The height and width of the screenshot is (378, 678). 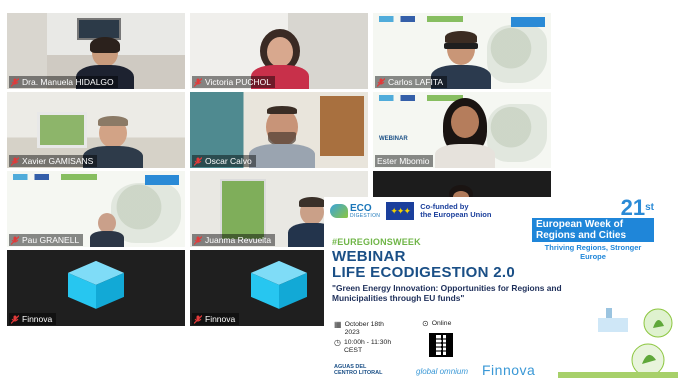 I want to click on poster-location: ⊙ Online, so click(x=436, y=324).